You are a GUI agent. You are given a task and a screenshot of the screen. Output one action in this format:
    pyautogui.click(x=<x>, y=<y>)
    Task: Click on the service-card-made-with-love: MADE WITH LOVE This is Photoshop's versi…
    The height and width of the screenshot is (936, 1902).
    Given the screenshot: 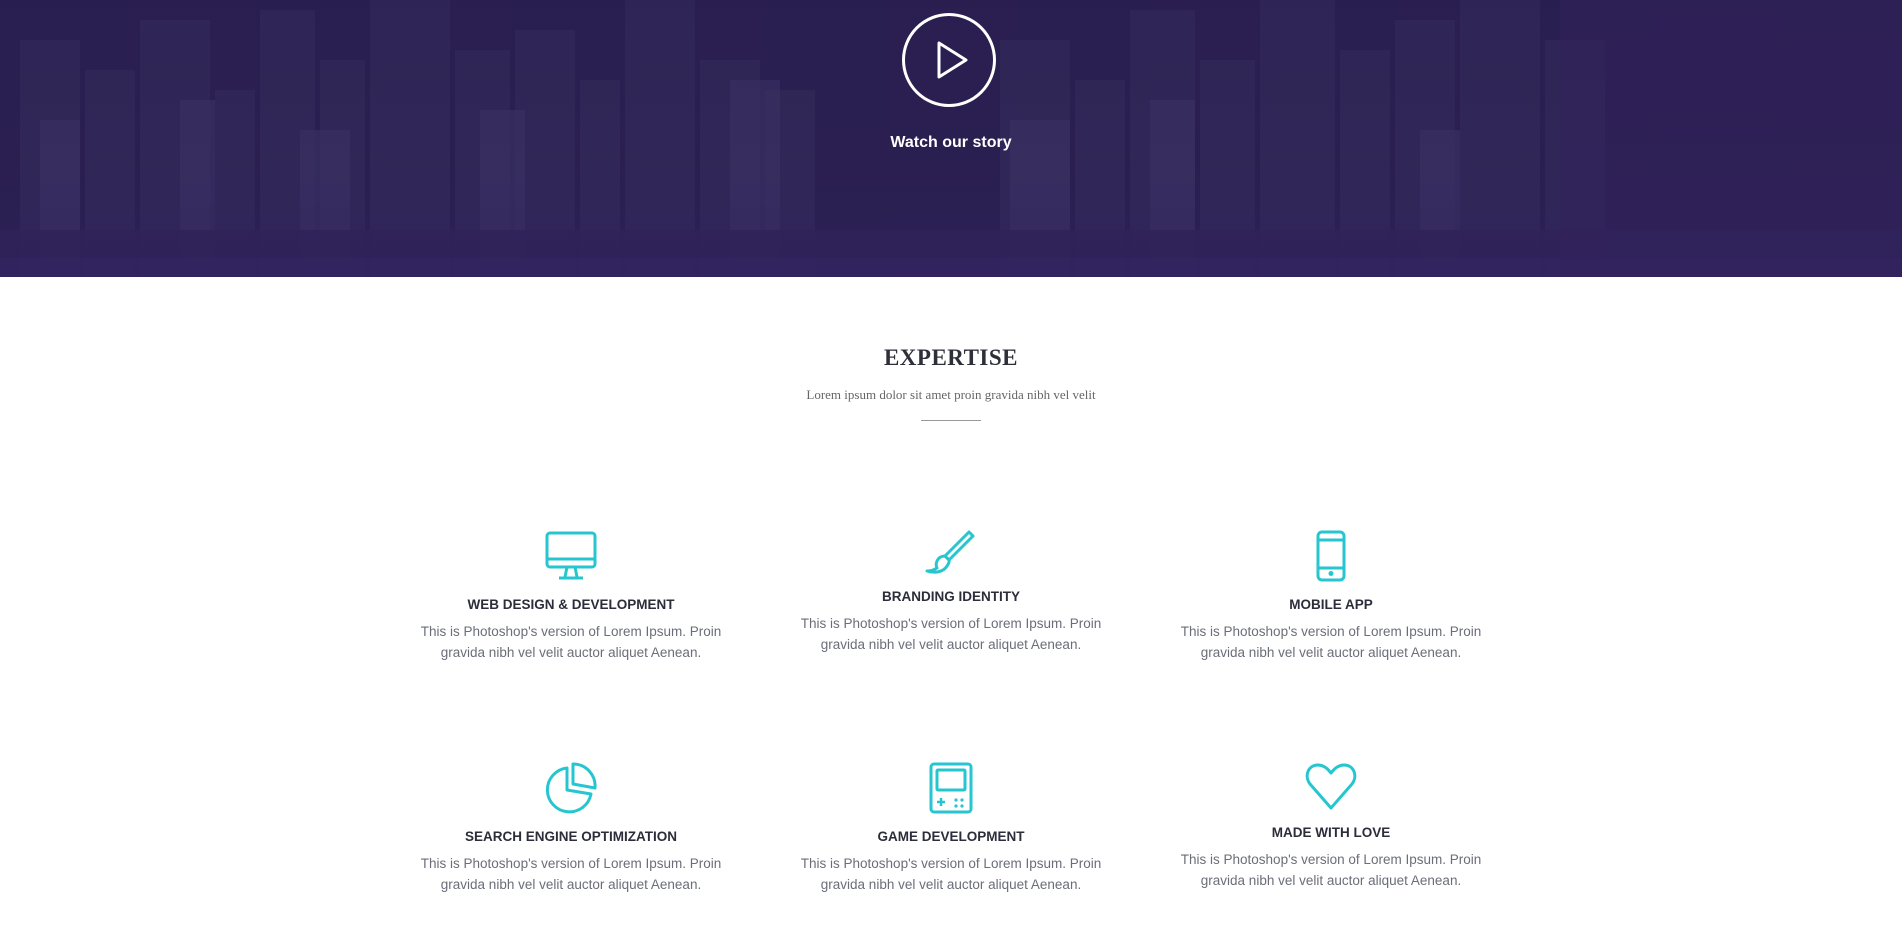 What is the action you would take?
    pyautogui.click(x=1331, y=826)
    